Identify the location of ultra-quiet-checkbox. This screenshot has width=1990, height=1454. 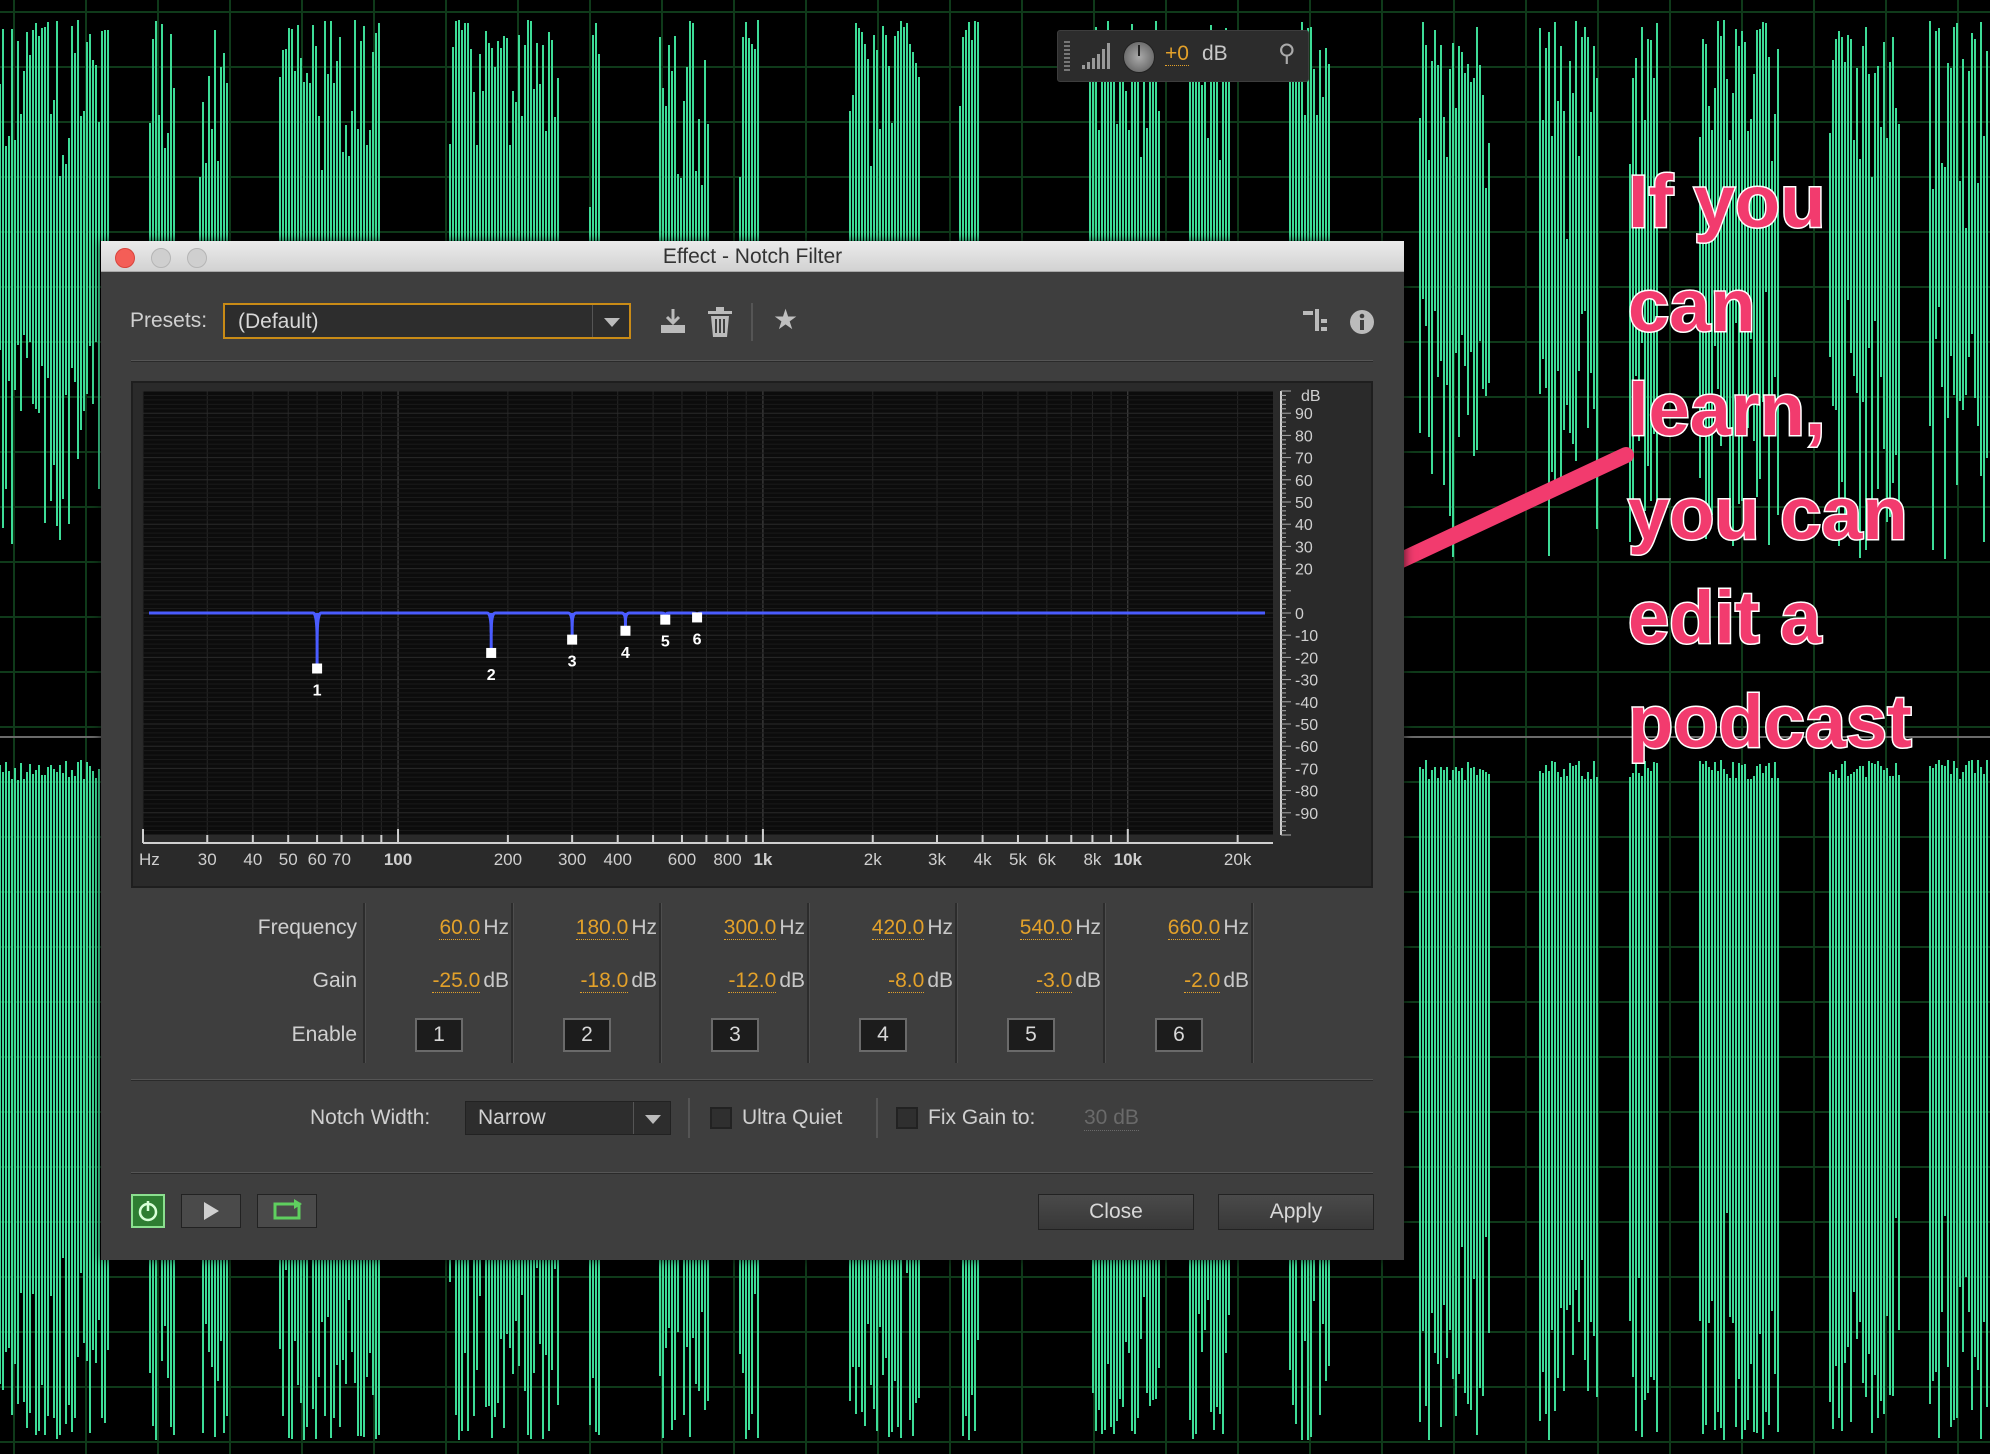
(721, 1118).